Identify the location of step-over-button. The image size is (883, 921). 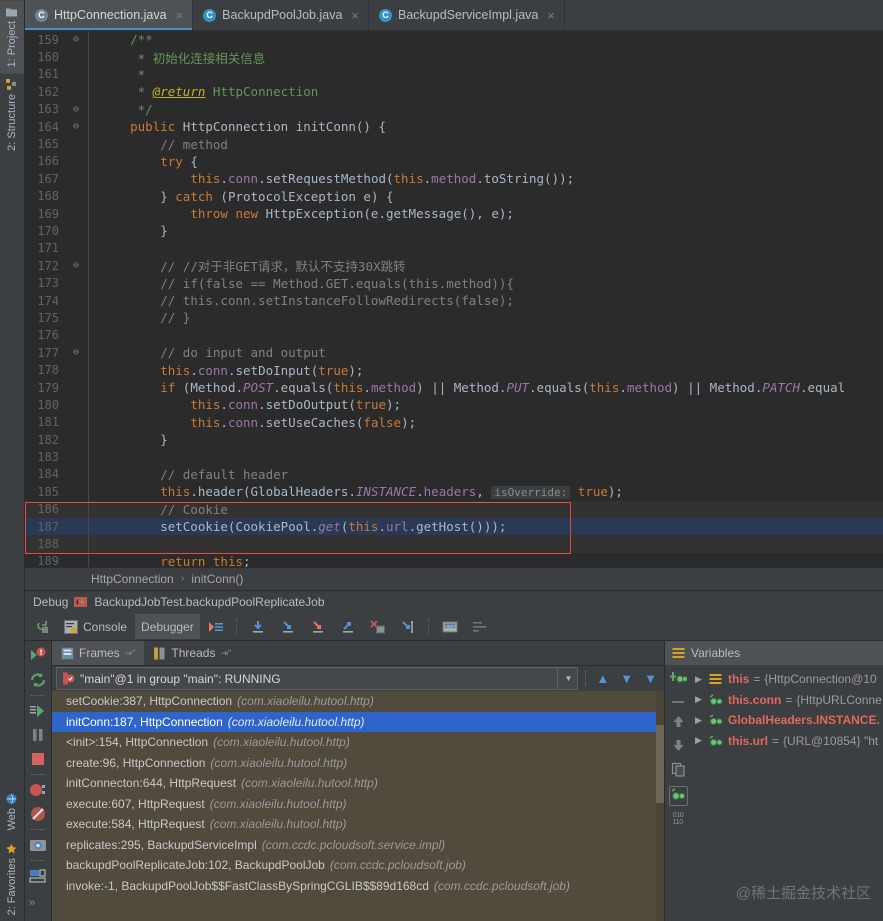
(258, 626).